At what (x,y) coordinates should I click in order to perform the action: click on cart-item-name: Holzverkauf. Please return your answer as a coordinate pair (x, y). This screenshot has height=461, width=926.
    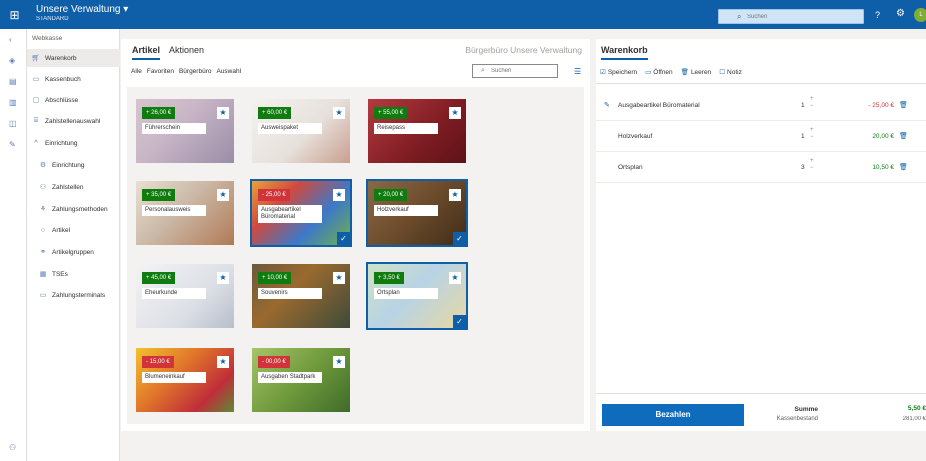
    Looking at the image, I should click on (635, 136).